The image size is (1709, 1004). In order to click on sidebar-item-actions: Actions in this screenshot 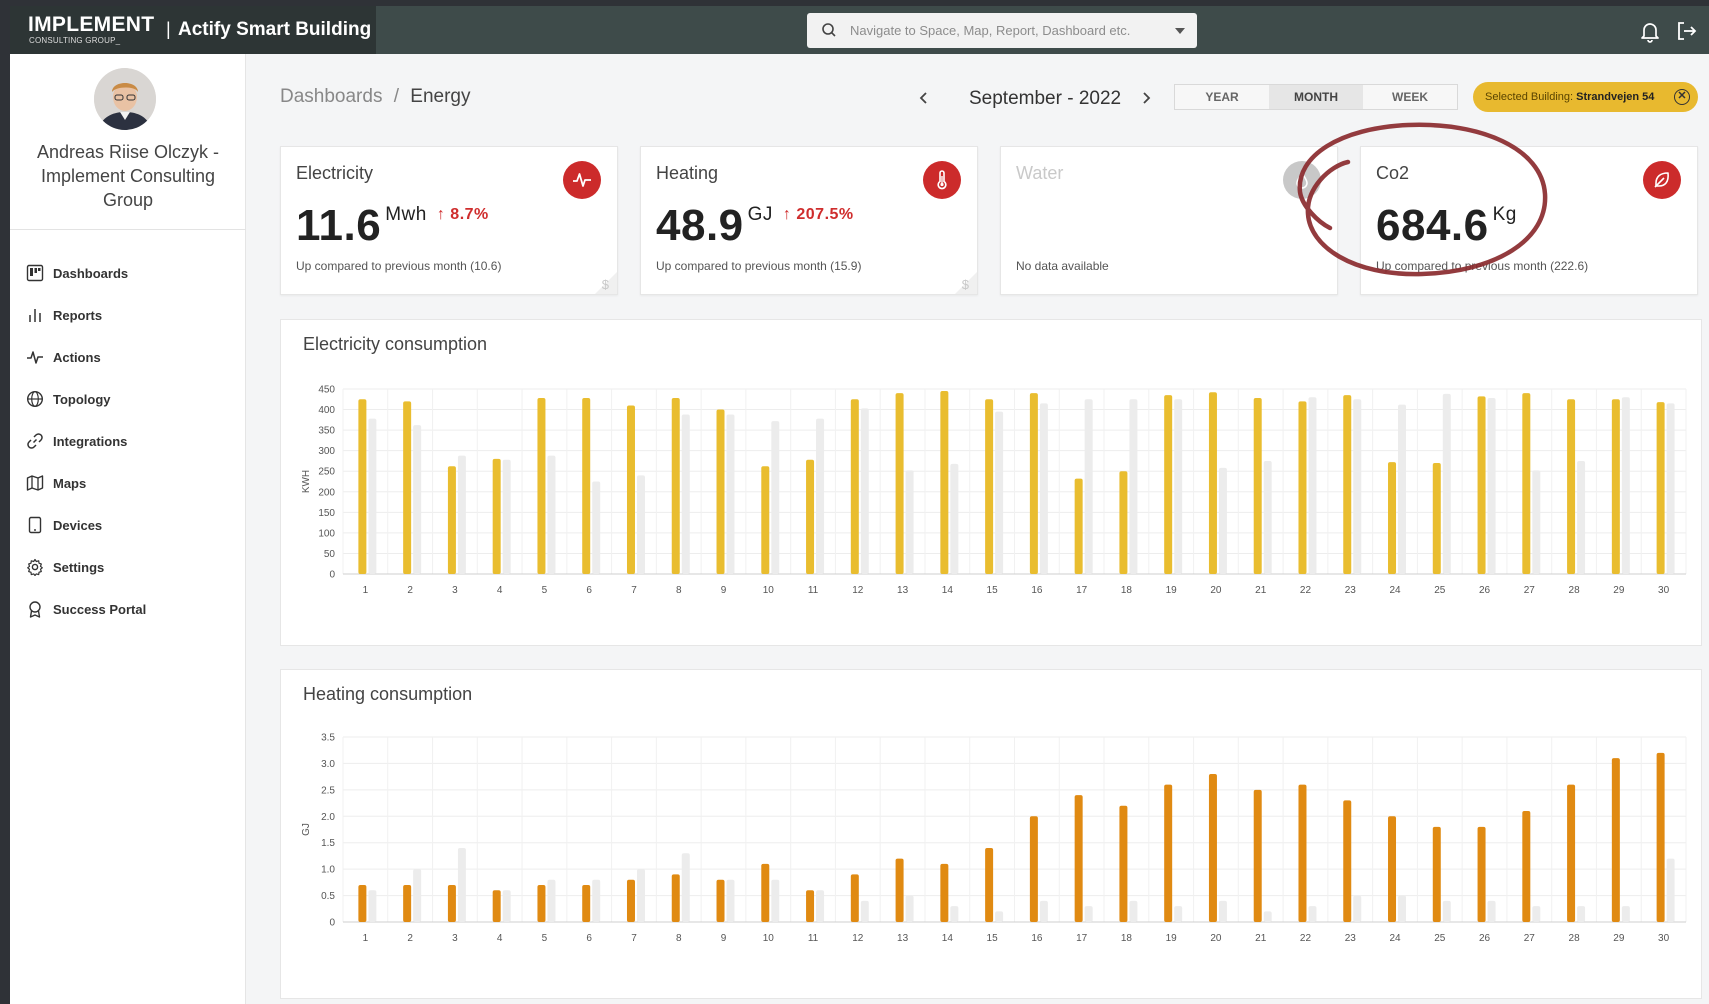, I will do `click(131, 357)`.